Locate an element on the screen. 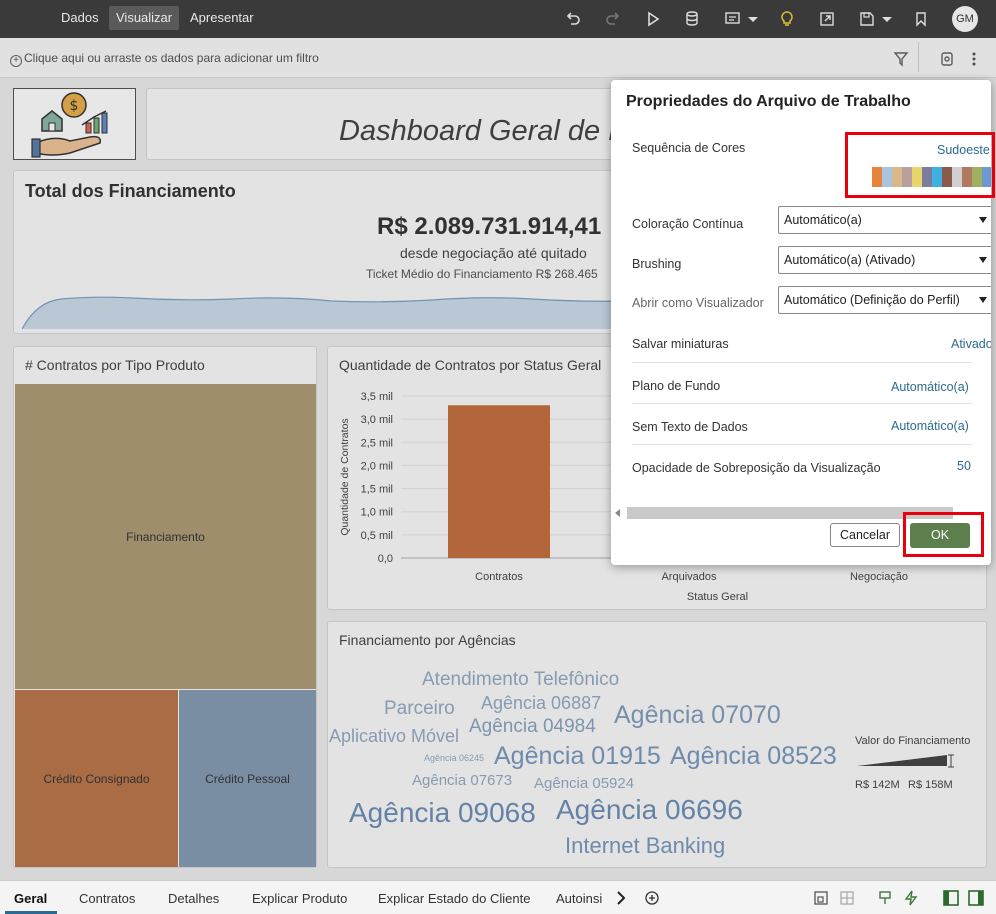 Image resolution: width=996 pixels, height=914 pixels. scroll-left-icon is located at coordinates (617, 513).